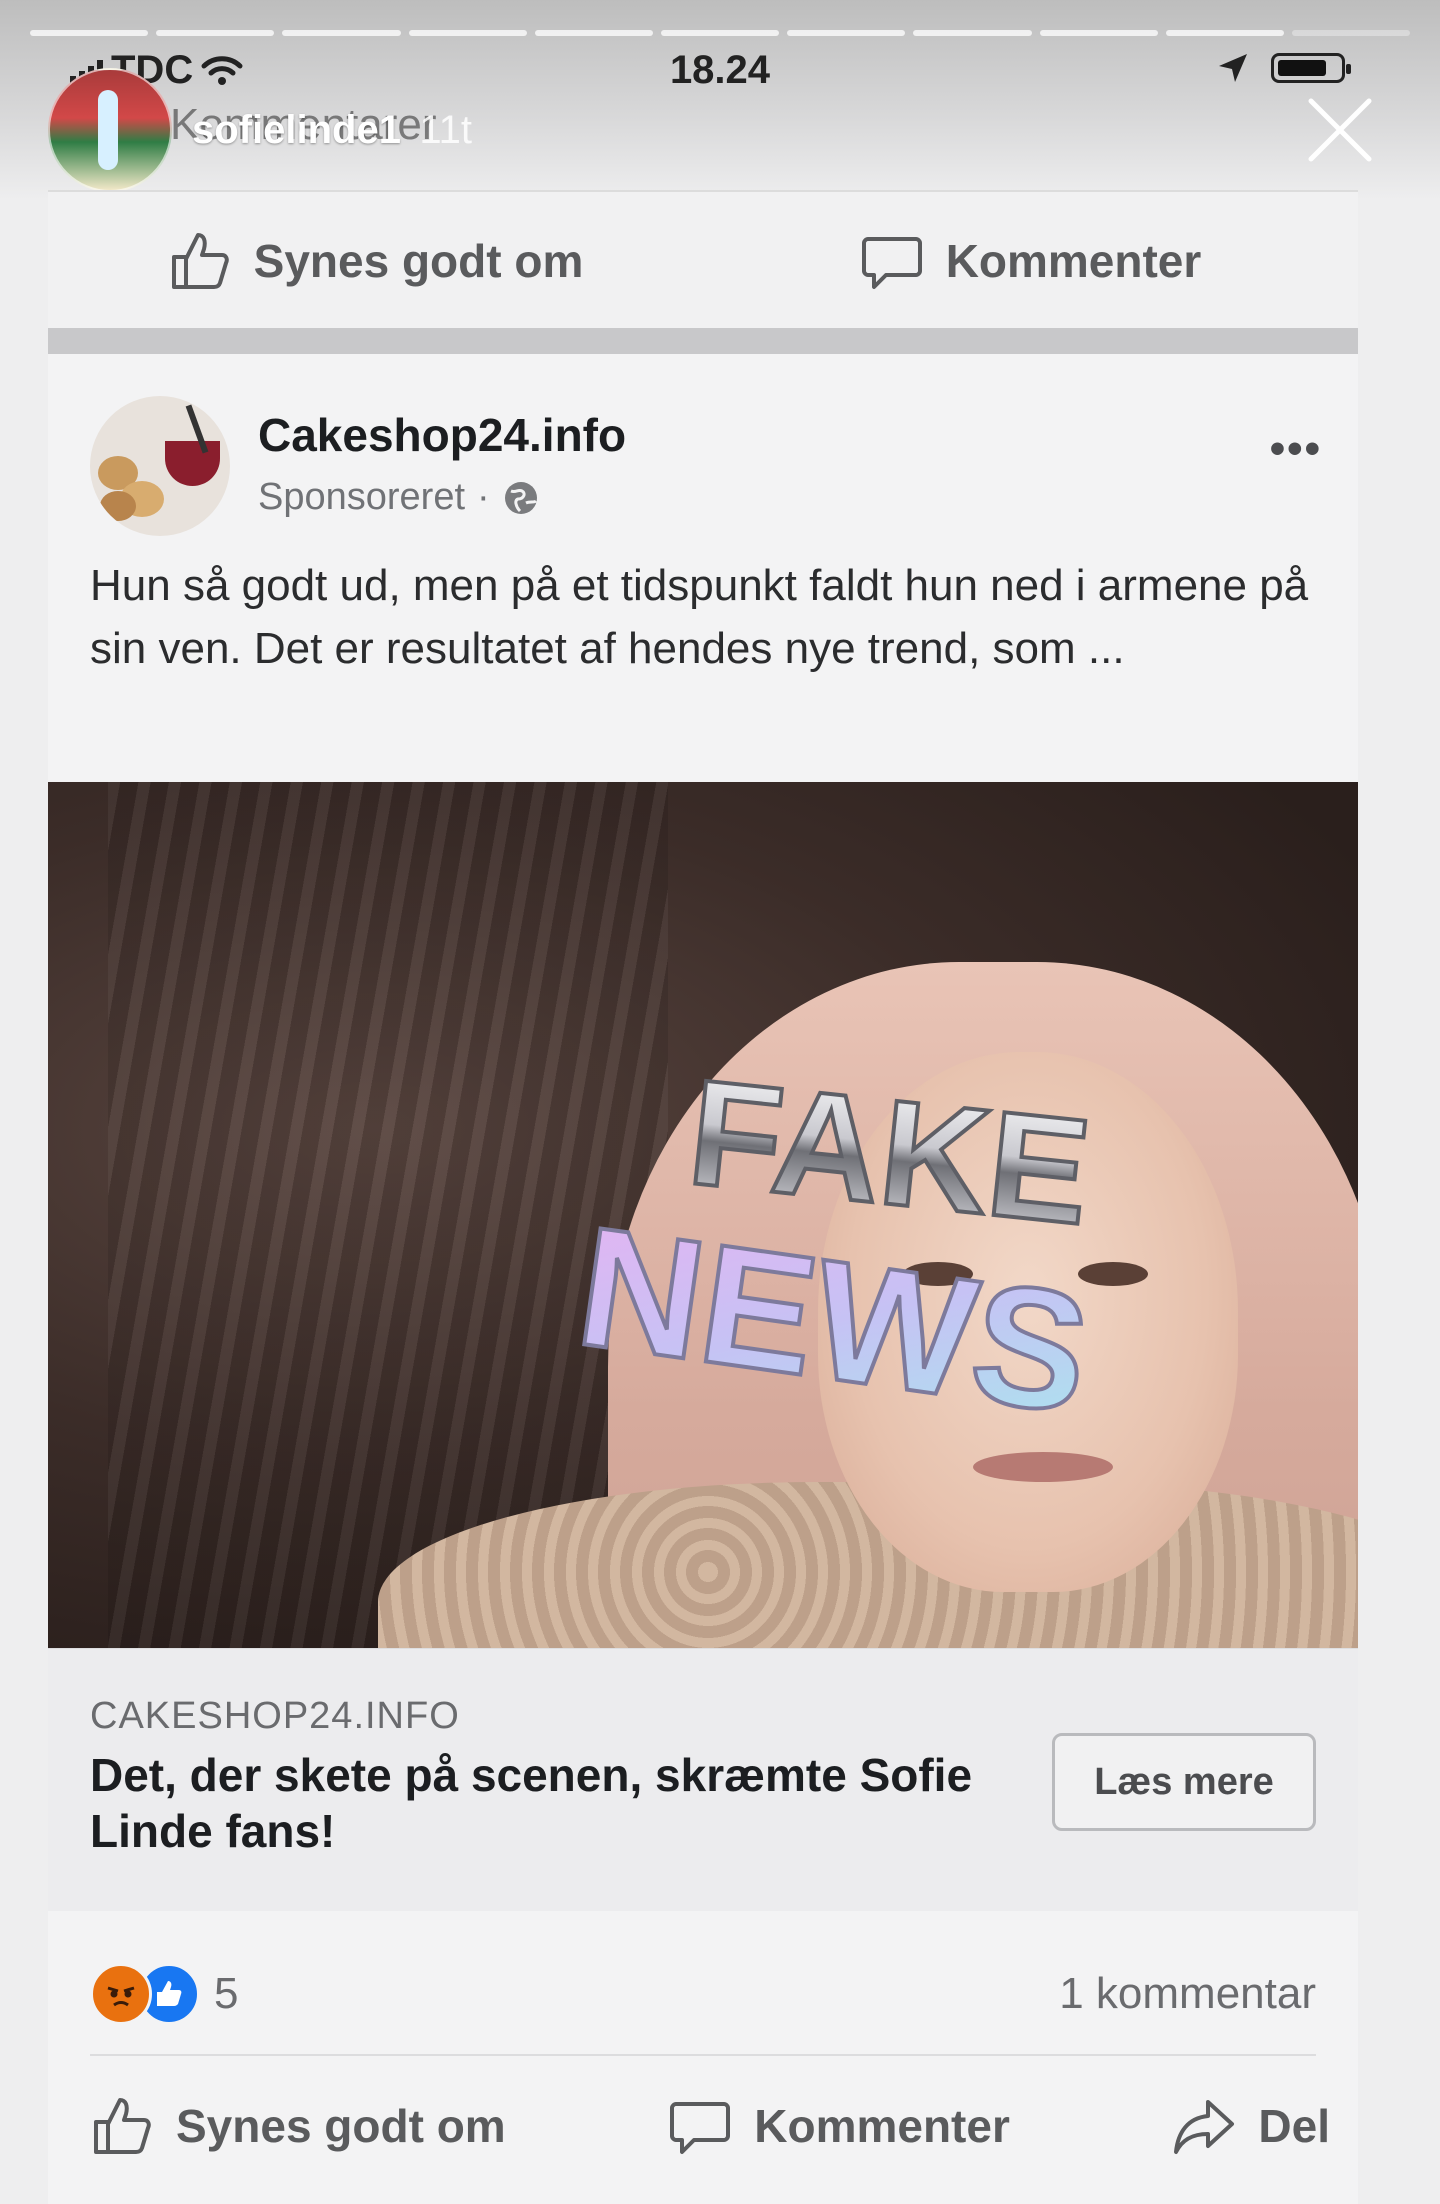 Image resolution: width=1440 pixels, height=2204 pixels. What do you see at coordinates (1296, 449) in the screenshot?
I see `more-options-button: •••` at bounding box center [1296, 449].